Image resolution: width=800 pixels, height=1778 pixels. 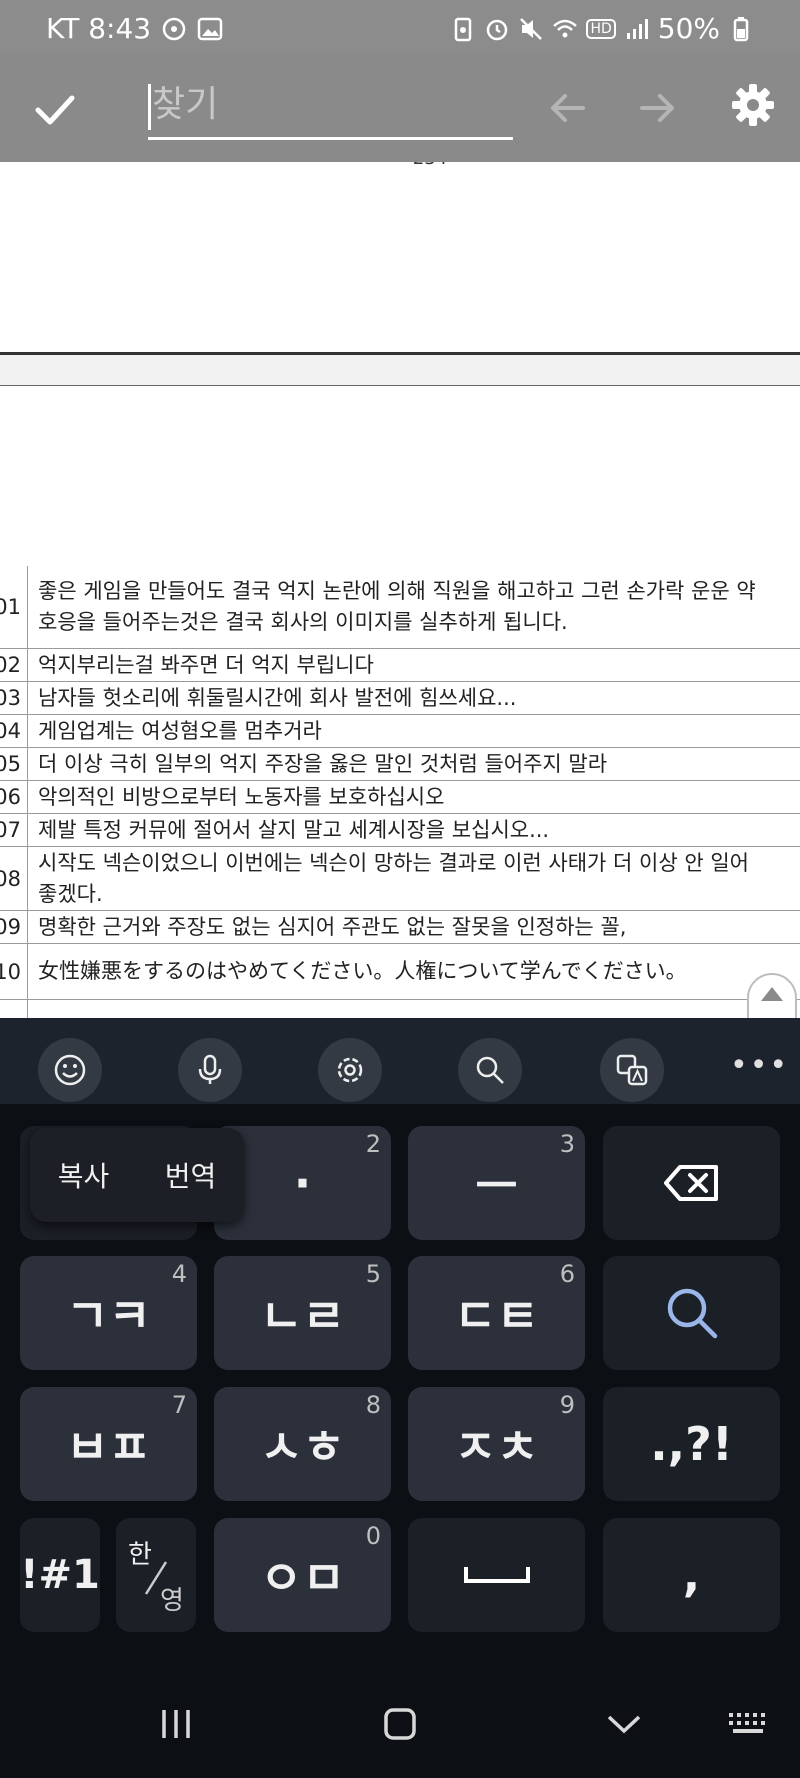 I want to click on row-text: 게임업계는 여성혐오를 멈추거라, so click(x=180, y=730).